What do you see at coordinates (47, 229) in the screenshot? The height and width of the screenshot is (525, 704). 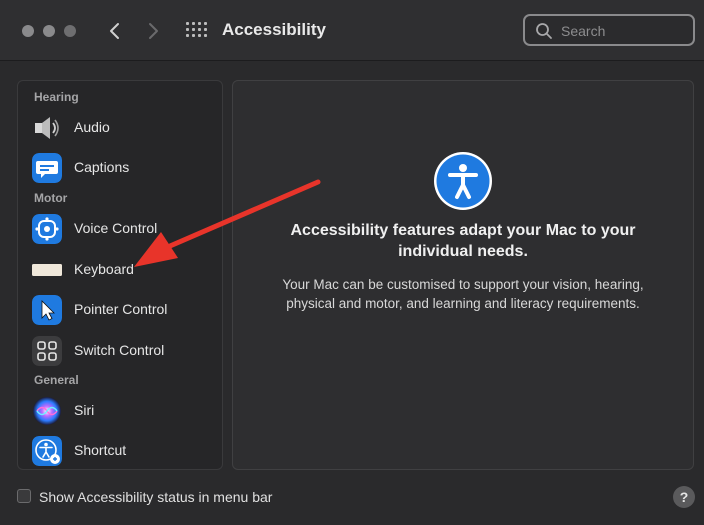 I see `voice-control-icon` at bounding box center [47, 229].